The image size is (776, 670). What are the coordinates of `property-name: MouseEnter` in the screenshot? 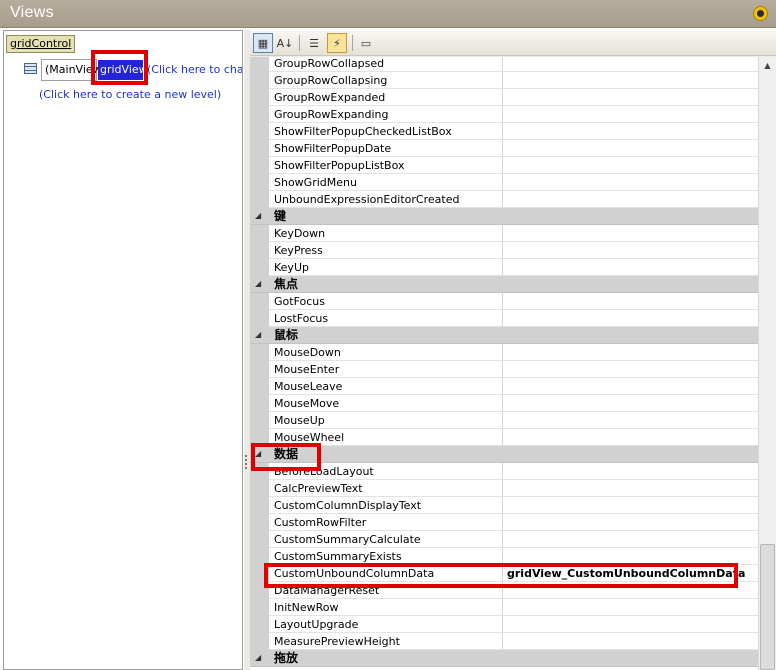 It's located at (386, 369).